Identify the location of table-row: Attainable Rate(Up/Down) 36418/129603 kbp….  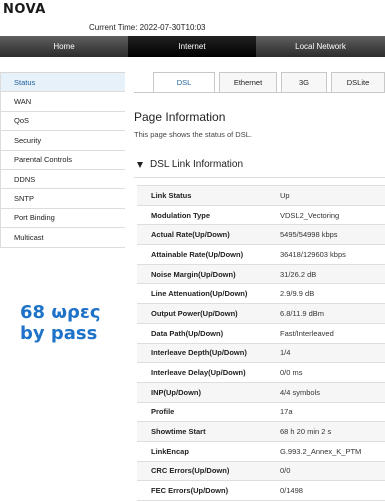
(261, 255).